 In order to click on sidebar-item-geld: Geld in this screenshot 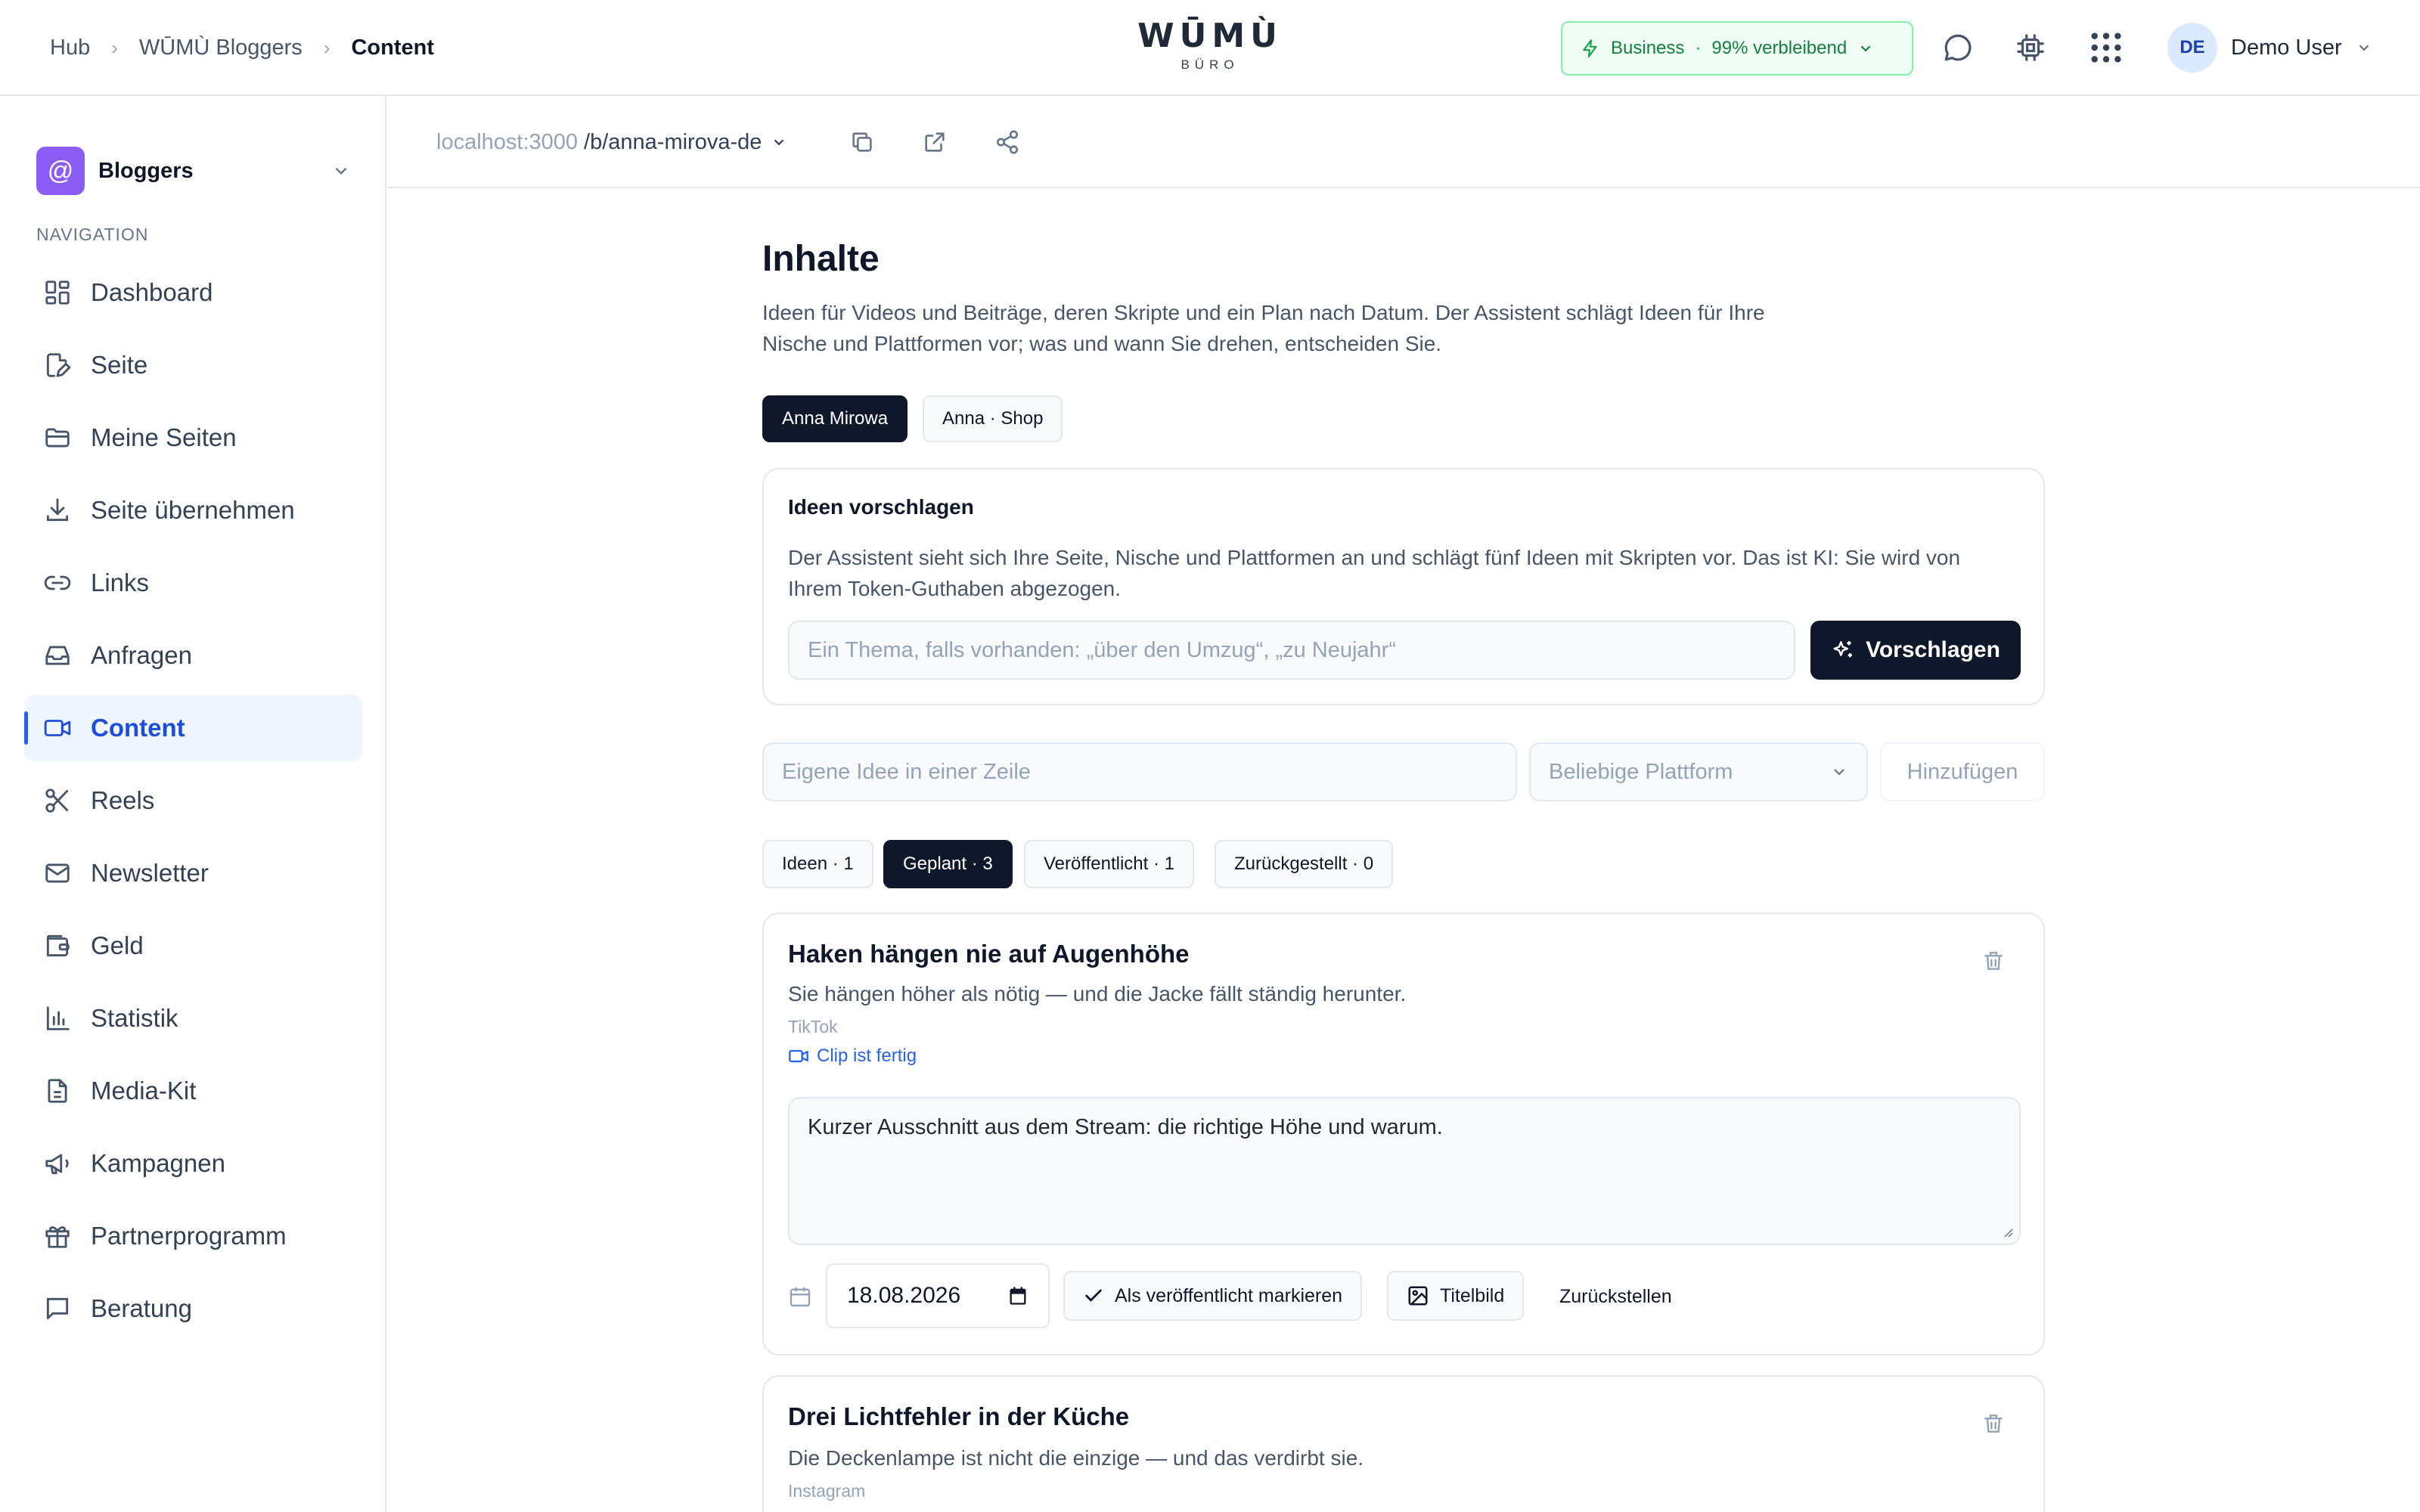, I will do `click(193, 945)`.